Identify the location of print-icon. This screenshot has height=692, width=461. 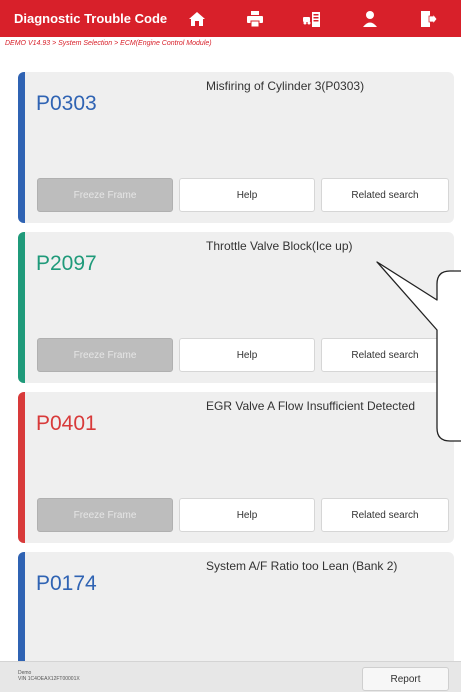
(255, 19).